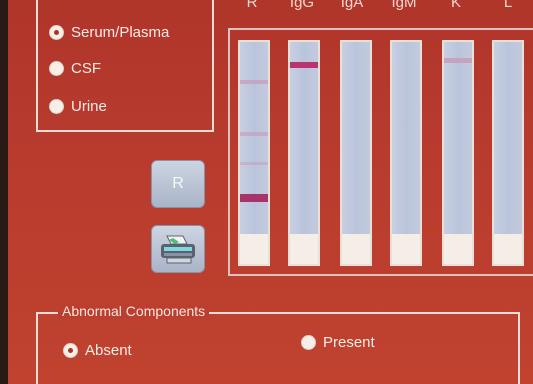  I want to click on radio-csf: CSF, so click(75, 68).